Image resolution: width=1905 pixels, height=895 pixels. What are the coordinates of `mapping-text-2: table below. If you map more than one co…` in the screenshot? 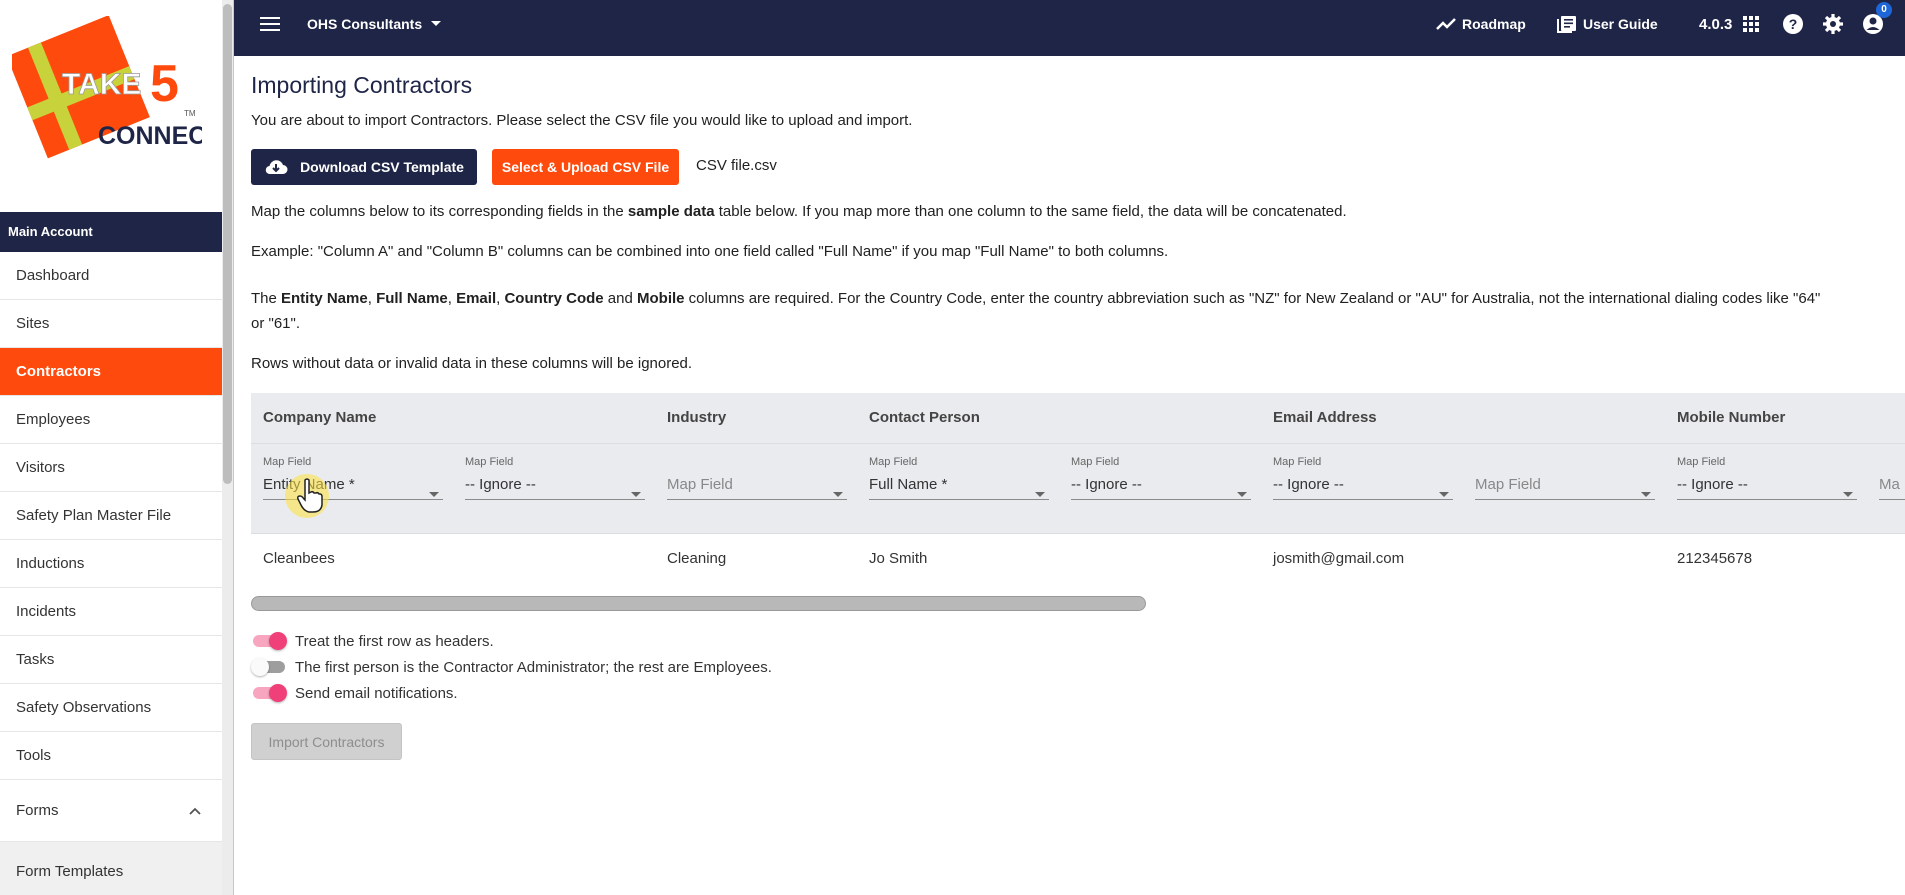 It's located at (1030, 211).